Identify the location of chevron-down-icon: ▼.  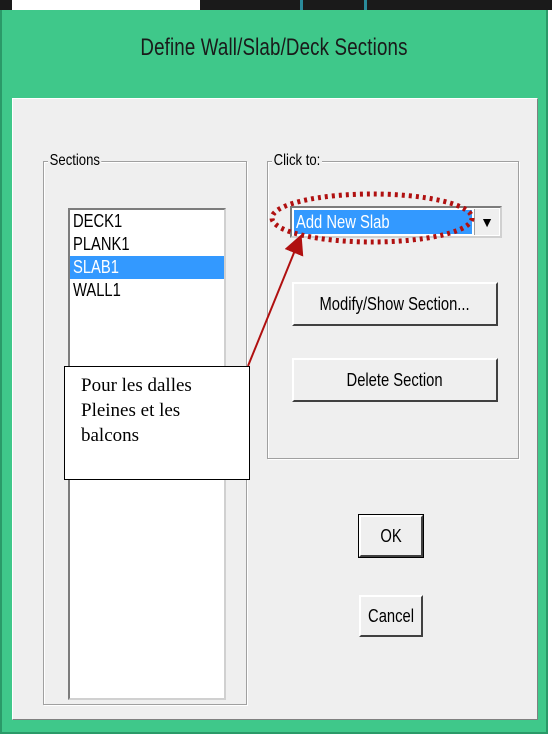
(486, 222).